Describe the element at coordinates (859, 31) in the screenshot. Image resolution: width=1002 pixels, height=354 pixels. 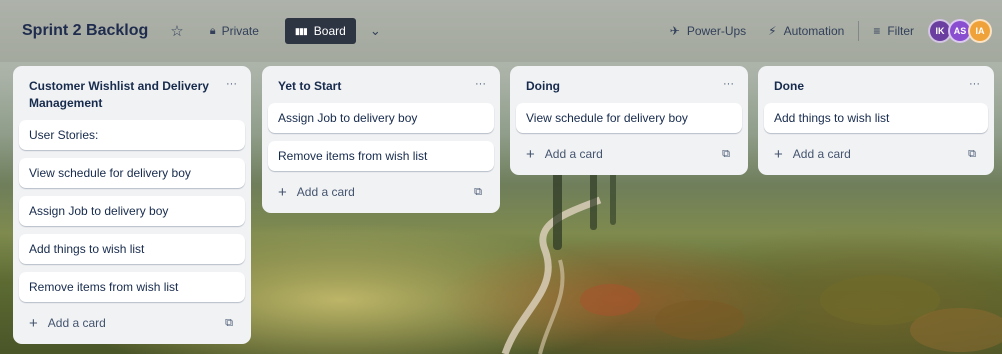
I see `header-divider` at that location.